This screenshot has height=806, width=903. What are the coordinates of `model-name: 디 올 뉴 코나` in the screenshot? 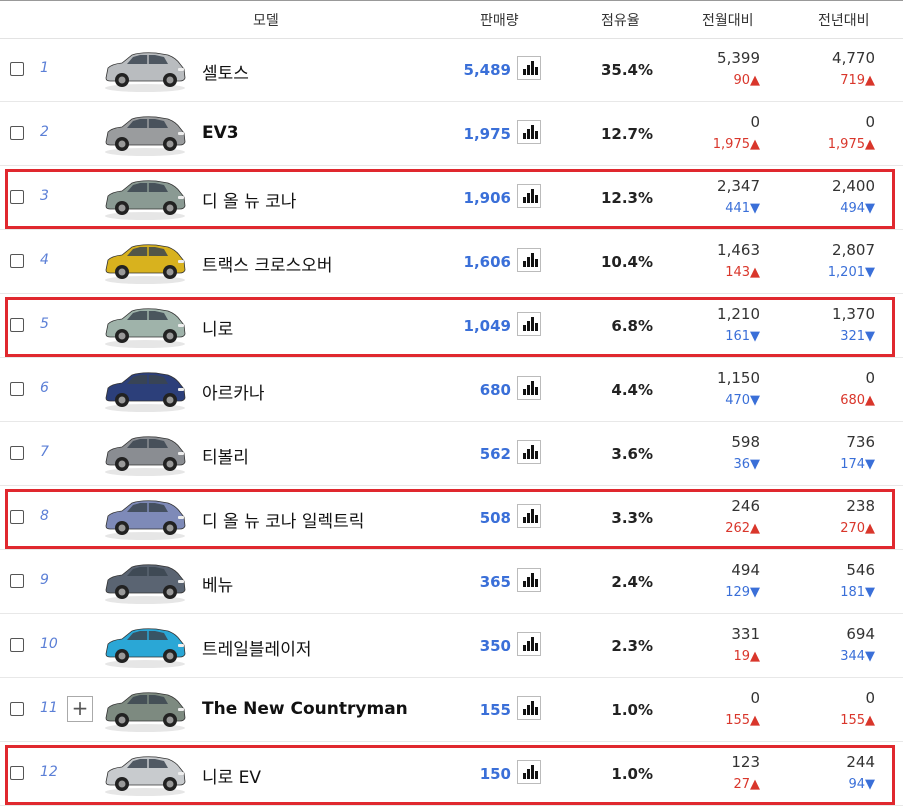 It's located at (249, 199).